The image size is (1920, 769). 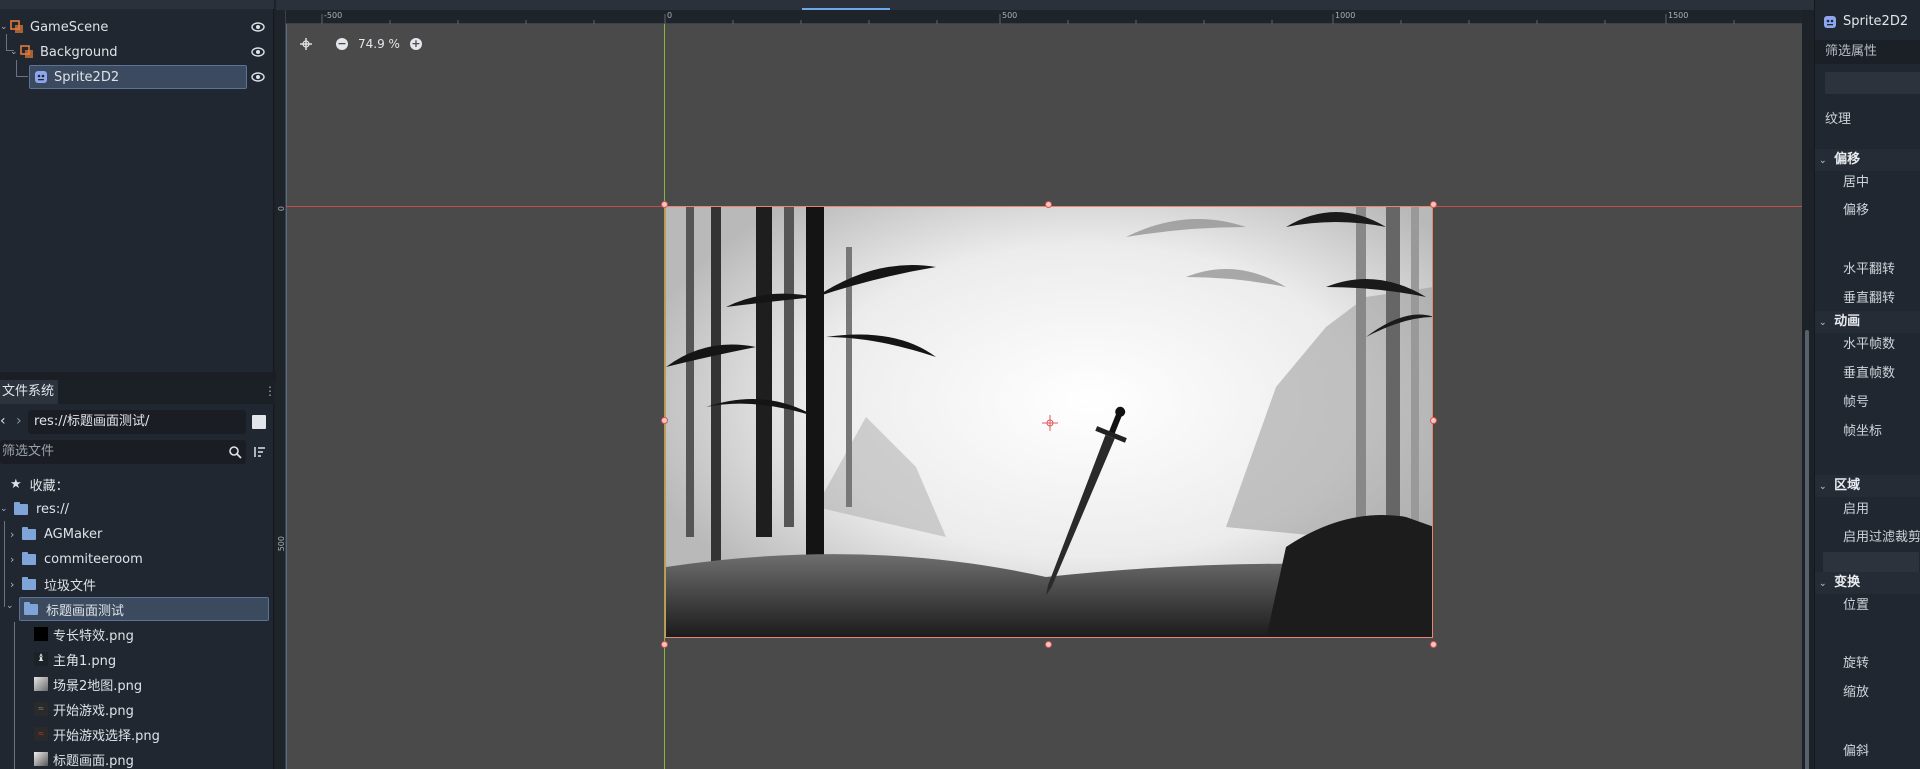 I want to click on tree-node-gamescene: ⌄ GameScene, so click(x=135, y=27).